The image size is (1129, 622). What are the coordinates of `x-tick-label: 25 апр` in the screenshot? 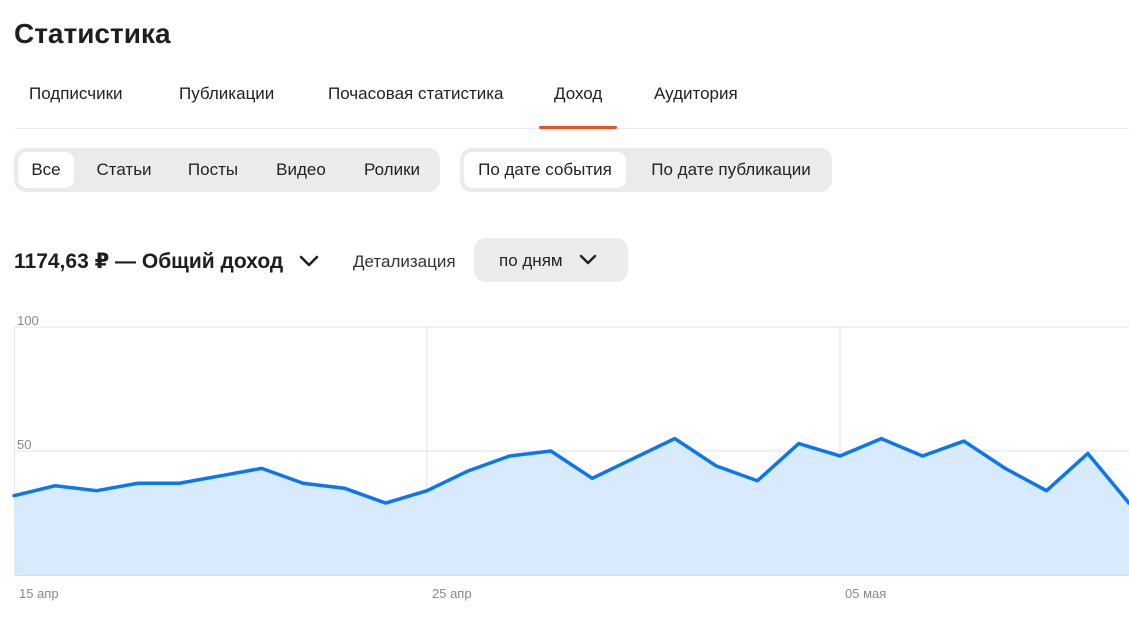 It's located at (452, 593).